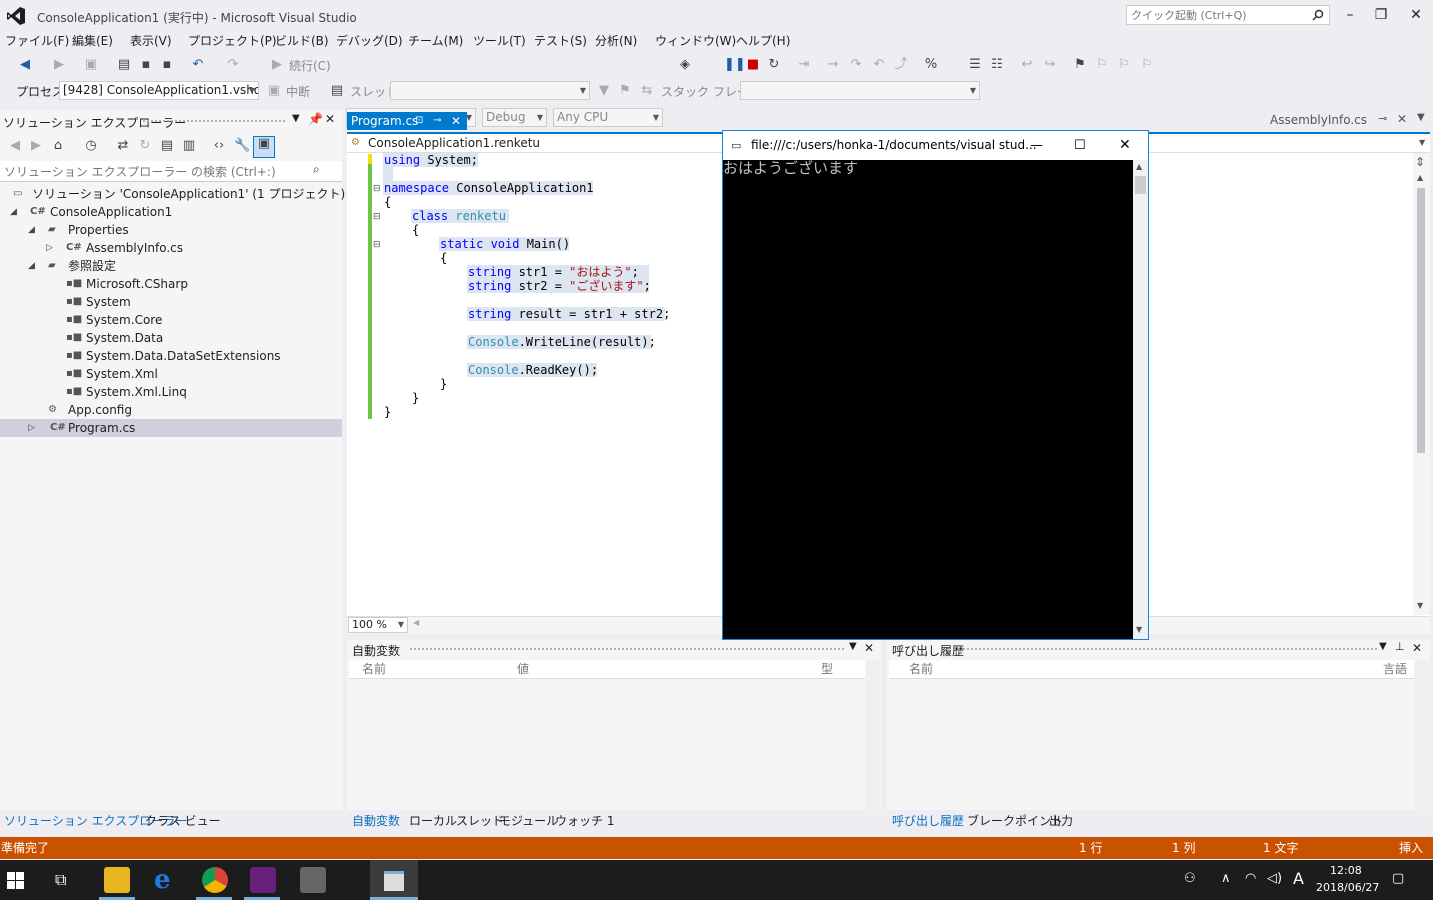 This screenshot has width=1433, height=900. I want to click on flag-icon: ⚑, so click(625, 91).